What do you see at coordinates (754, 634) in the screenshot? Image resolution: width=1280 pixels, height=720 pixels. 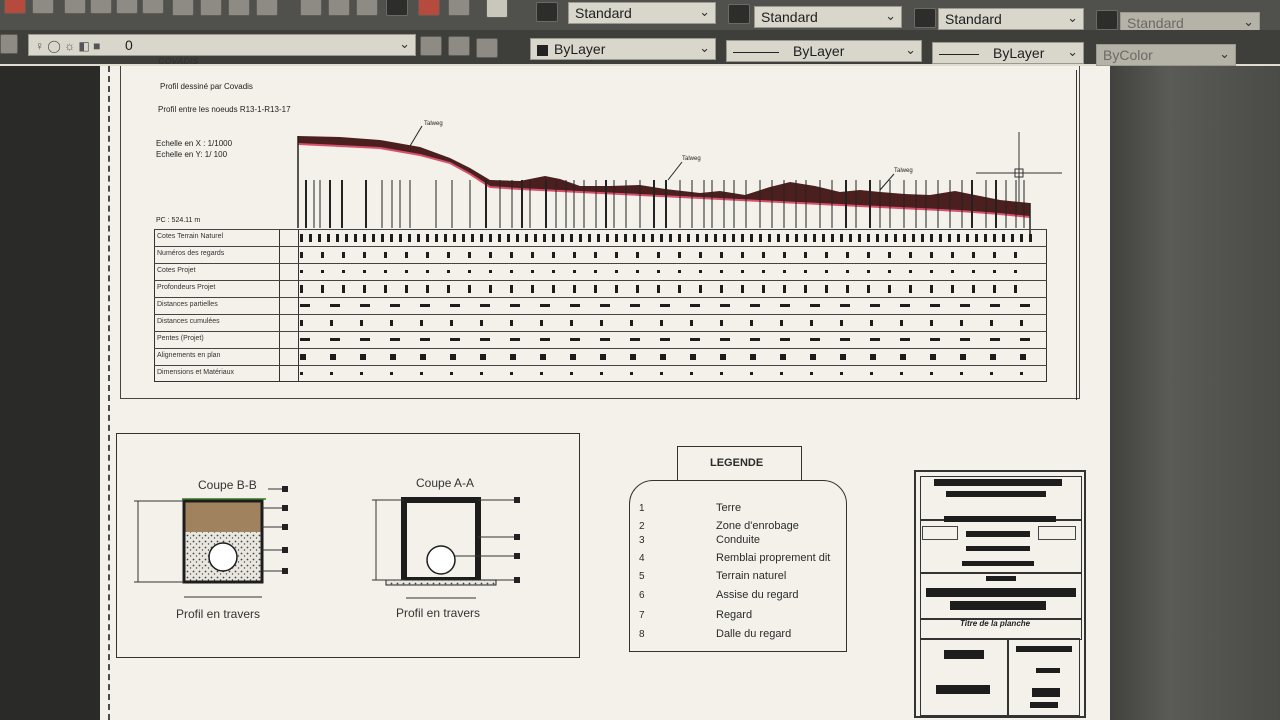 I see `legend-item-label: Dalle du regard` at bounding box center [754, 634].